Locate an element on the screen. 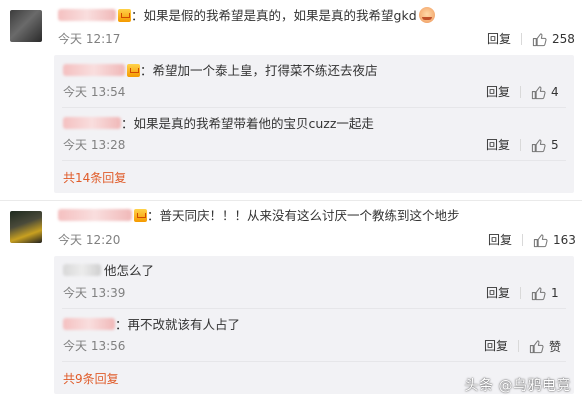 This screenshot has height=403, width=582. like-count: 4 is located at coordinates (555, 92).